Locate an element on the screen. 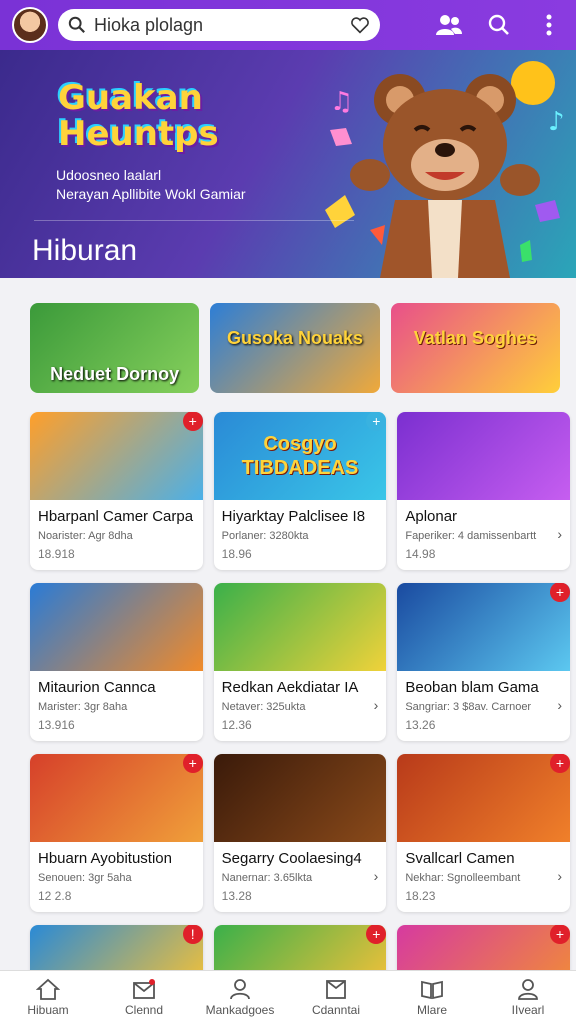 Image resolution: width=576 pixels, height=1024 pixels. nav-label: Hibuam is located at coordinates (48, 1010).